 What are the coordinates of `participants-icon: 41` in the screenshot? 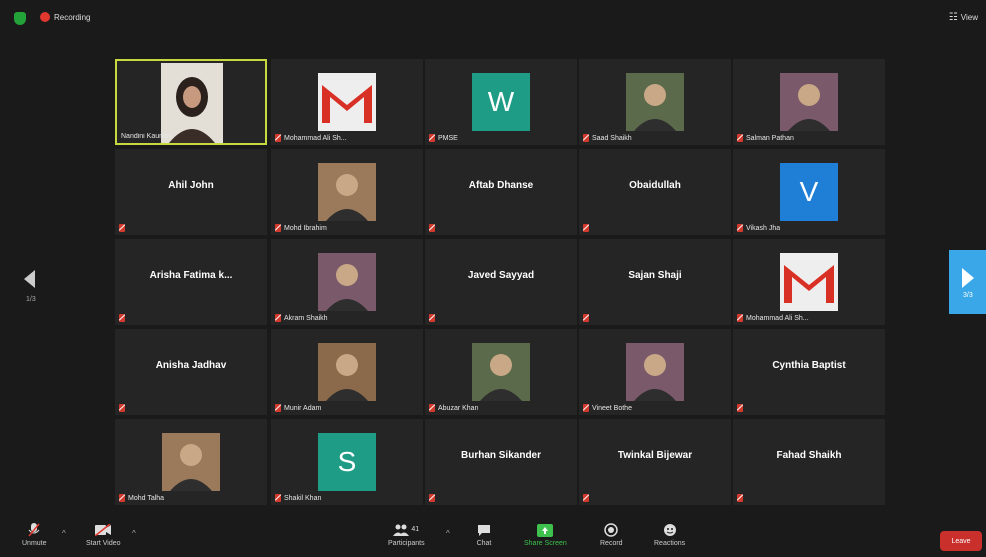 It's located at (406, 530).